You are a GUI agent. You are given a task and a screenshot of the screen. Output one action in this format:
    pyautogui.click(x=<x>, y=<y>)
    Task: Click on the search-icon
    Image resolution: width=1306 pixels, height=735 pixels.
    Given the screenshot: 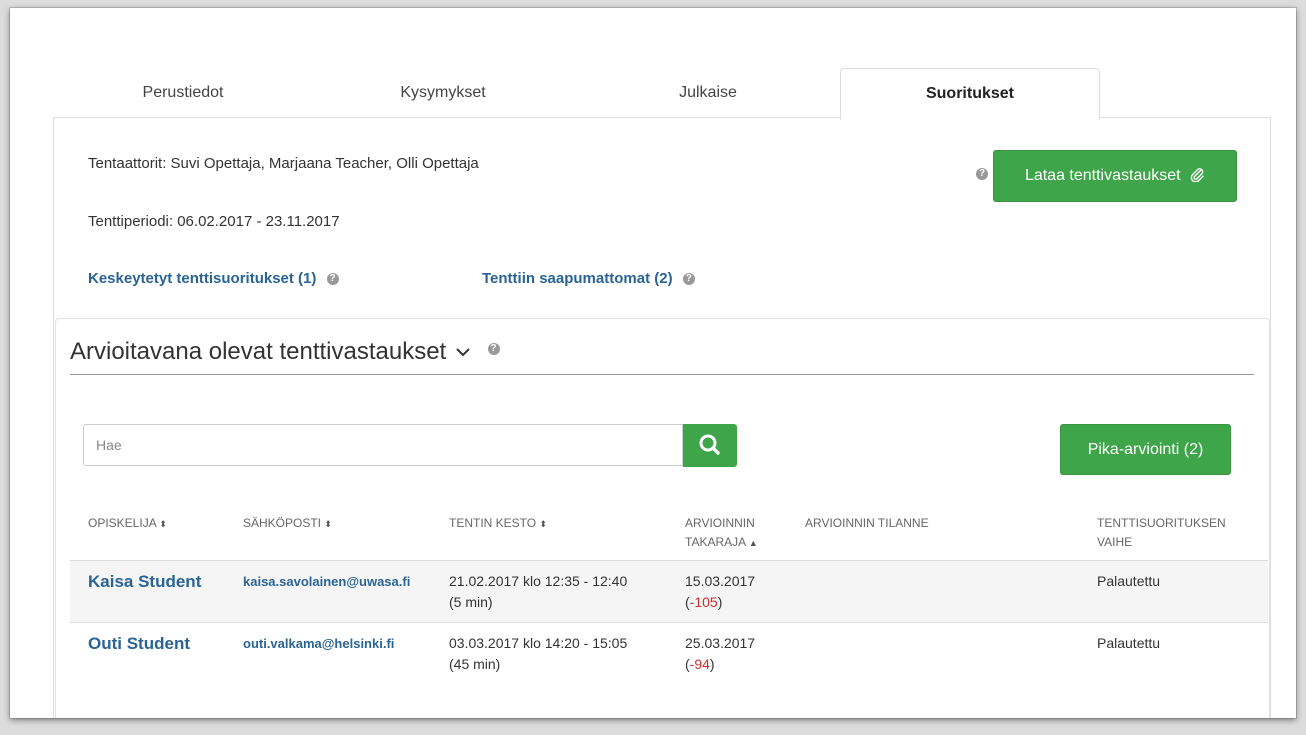 What is the action you would take?
    pyautogui.click(x=709, y=444)
    